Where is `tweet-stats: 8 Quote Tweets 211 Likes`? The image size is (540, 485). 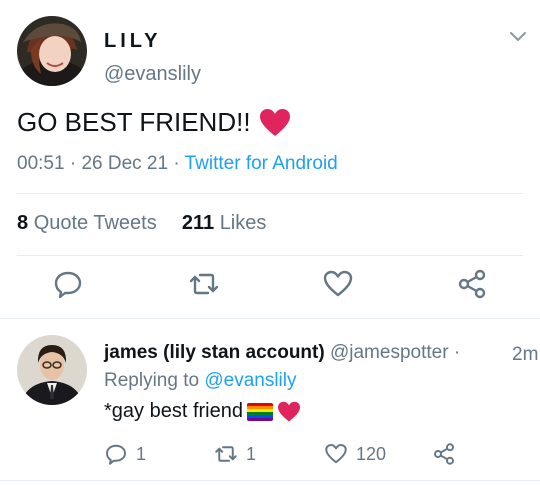 tweet-stats: 8 Quote Tweets 211 Likes is located at coordinates (141, 223).